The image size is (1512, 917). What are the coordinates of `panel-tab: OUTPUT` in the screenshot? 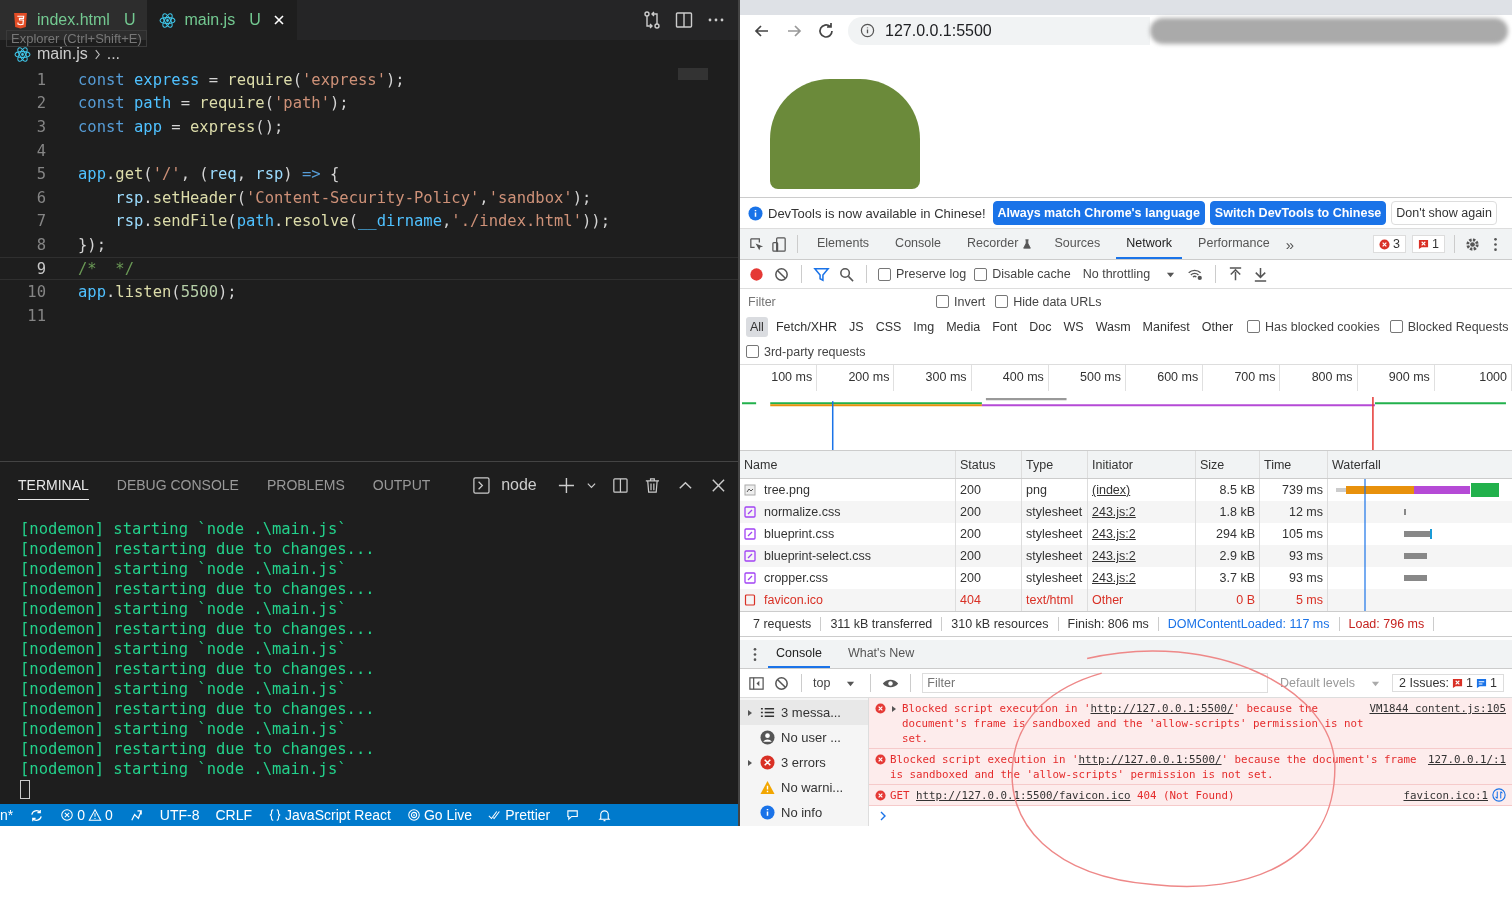 It's located at (401, 485).